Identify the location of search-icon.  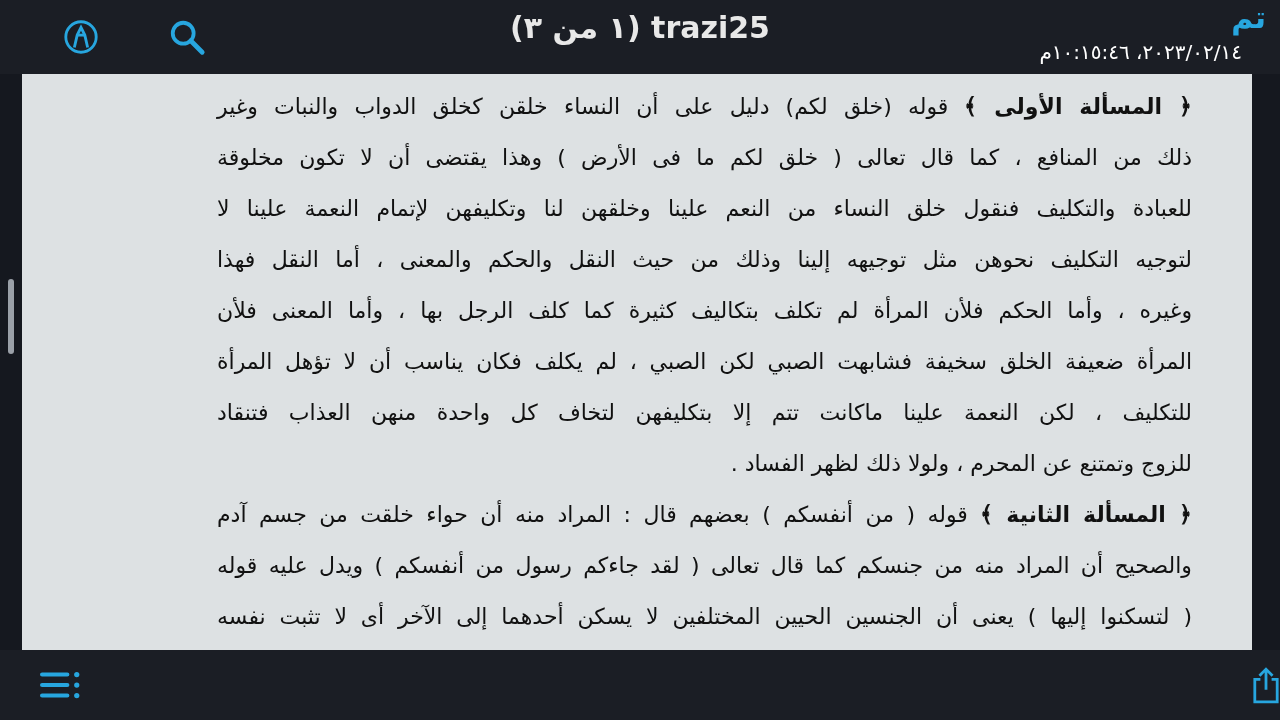
(187, 37).